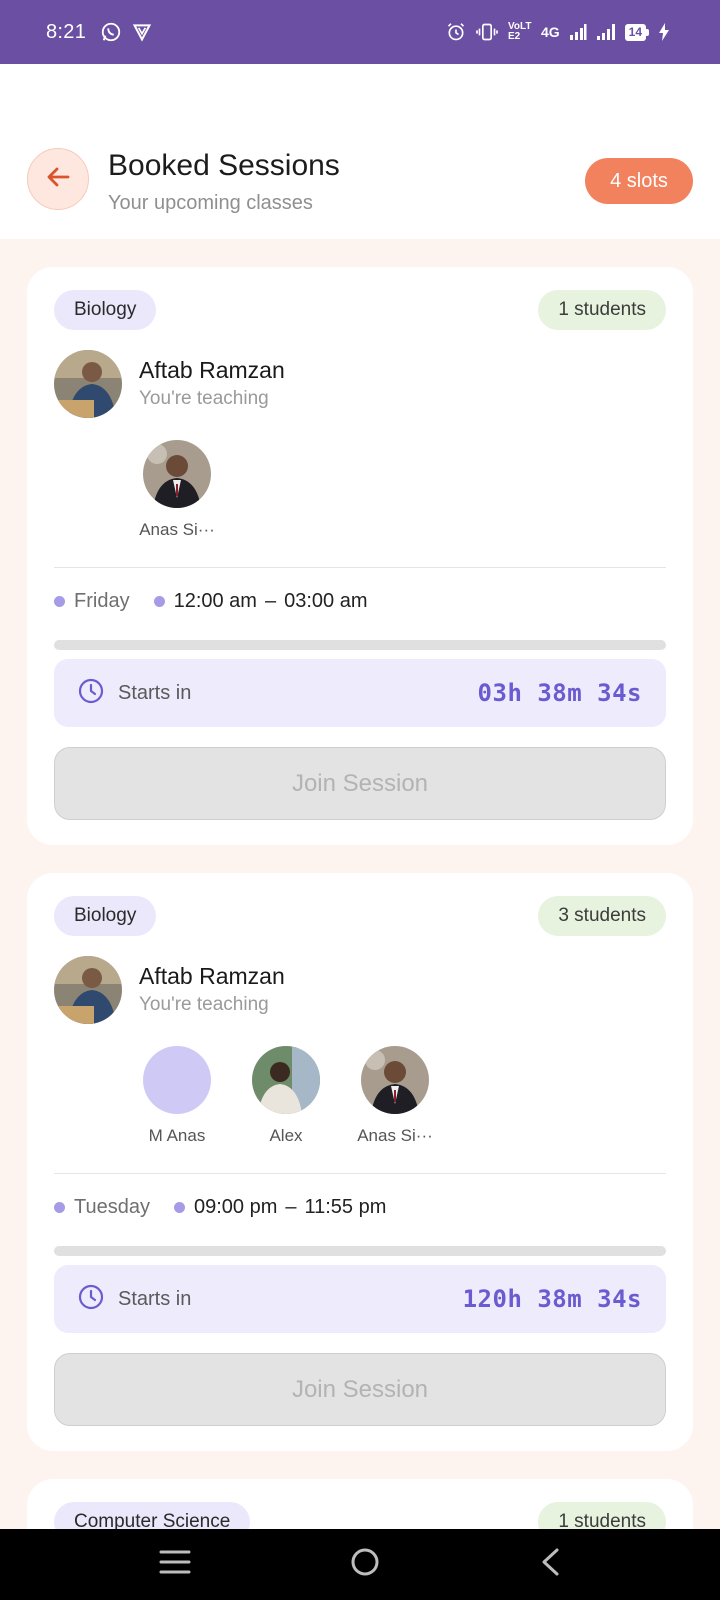 The width and height of the screenshot is (720, 1600). I want to click on battery-icon: 14, so click(636, 32).